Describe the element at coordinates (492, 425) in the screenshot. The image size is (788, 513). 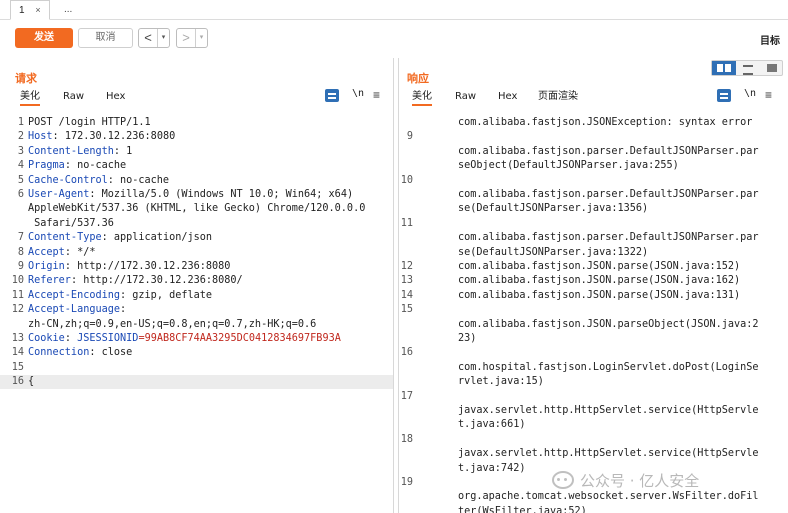
I see `line-text: t.java:661)` at that location.